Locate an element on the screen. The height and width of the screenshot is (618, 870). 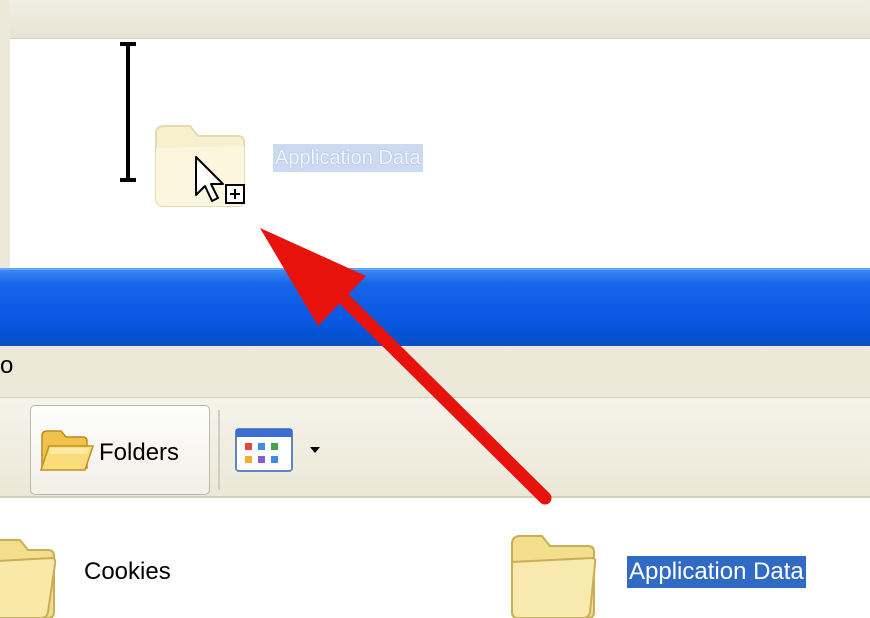
views-icon is located at coordinates (281, 450).